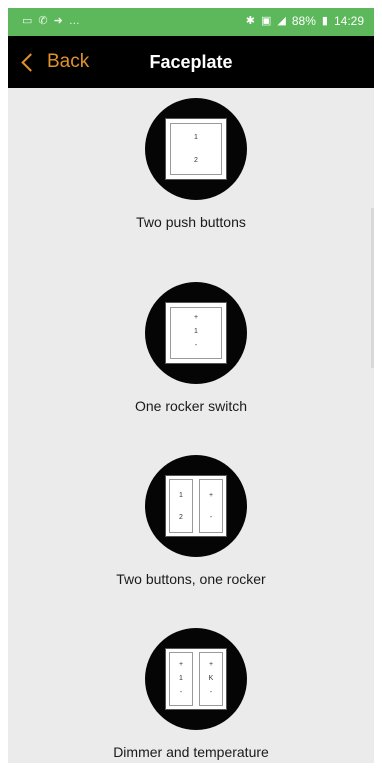 The width and height of the screenshot is (382, 771). I want to click on faceplate-thumbnail: 1 2 + -, so click(196, 506).